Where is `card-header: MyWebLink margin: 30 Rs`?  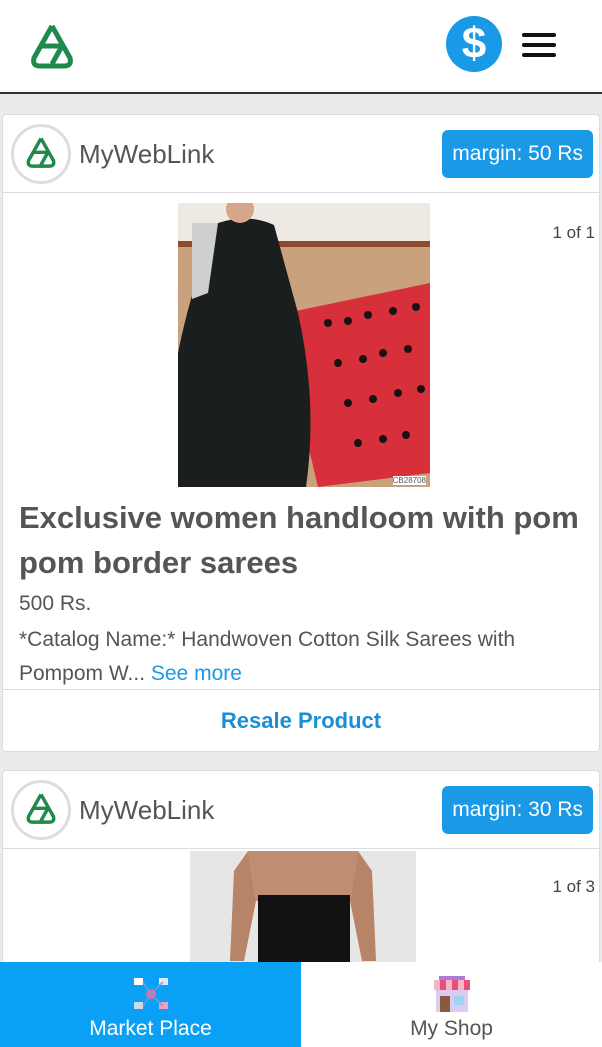 card-header: MyWebLink margin: 30 Rs is located at coordinates (301, 810).